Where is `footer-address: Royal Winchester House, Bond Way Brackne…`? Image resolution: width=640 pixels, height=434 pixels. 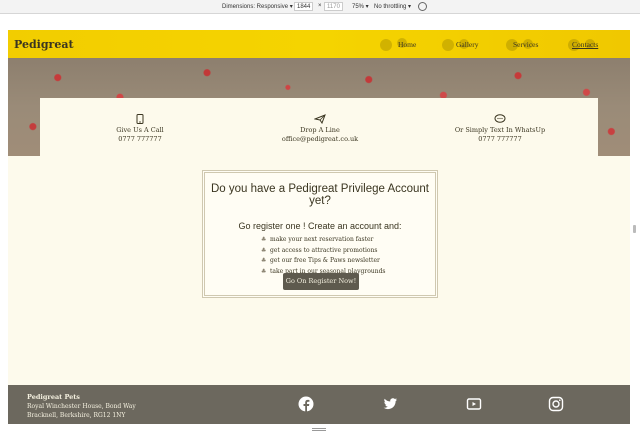
footer-address: Royal Winchester House, Bond Way Brackne… is located at coordinates (81, 411).